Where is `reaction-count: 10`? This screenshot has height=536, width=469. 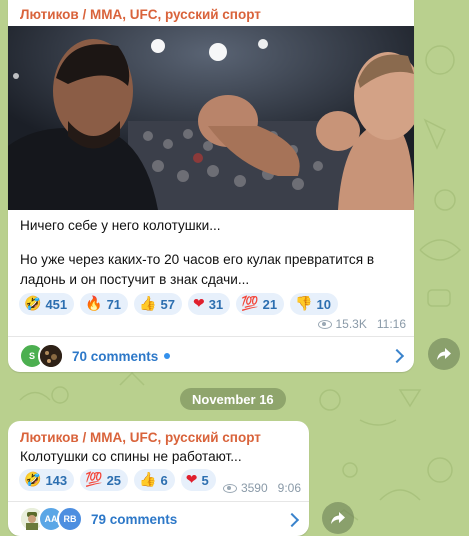
reaction-count: 10 is located at coordinates (323, 304).